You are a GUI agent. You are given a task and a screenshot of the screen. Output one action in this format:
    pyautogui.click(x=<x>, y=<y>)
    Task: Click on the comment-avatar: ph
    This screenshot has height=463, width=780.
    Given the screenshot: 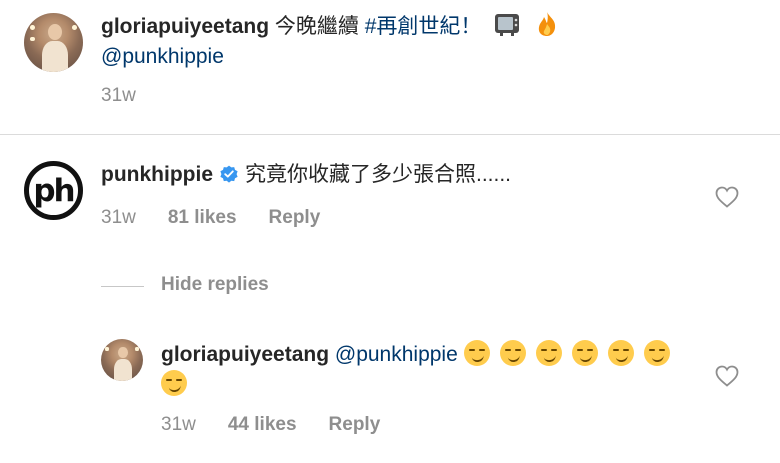 What is the action you would take?
    pyautogui.click(x=53, y=190)
    